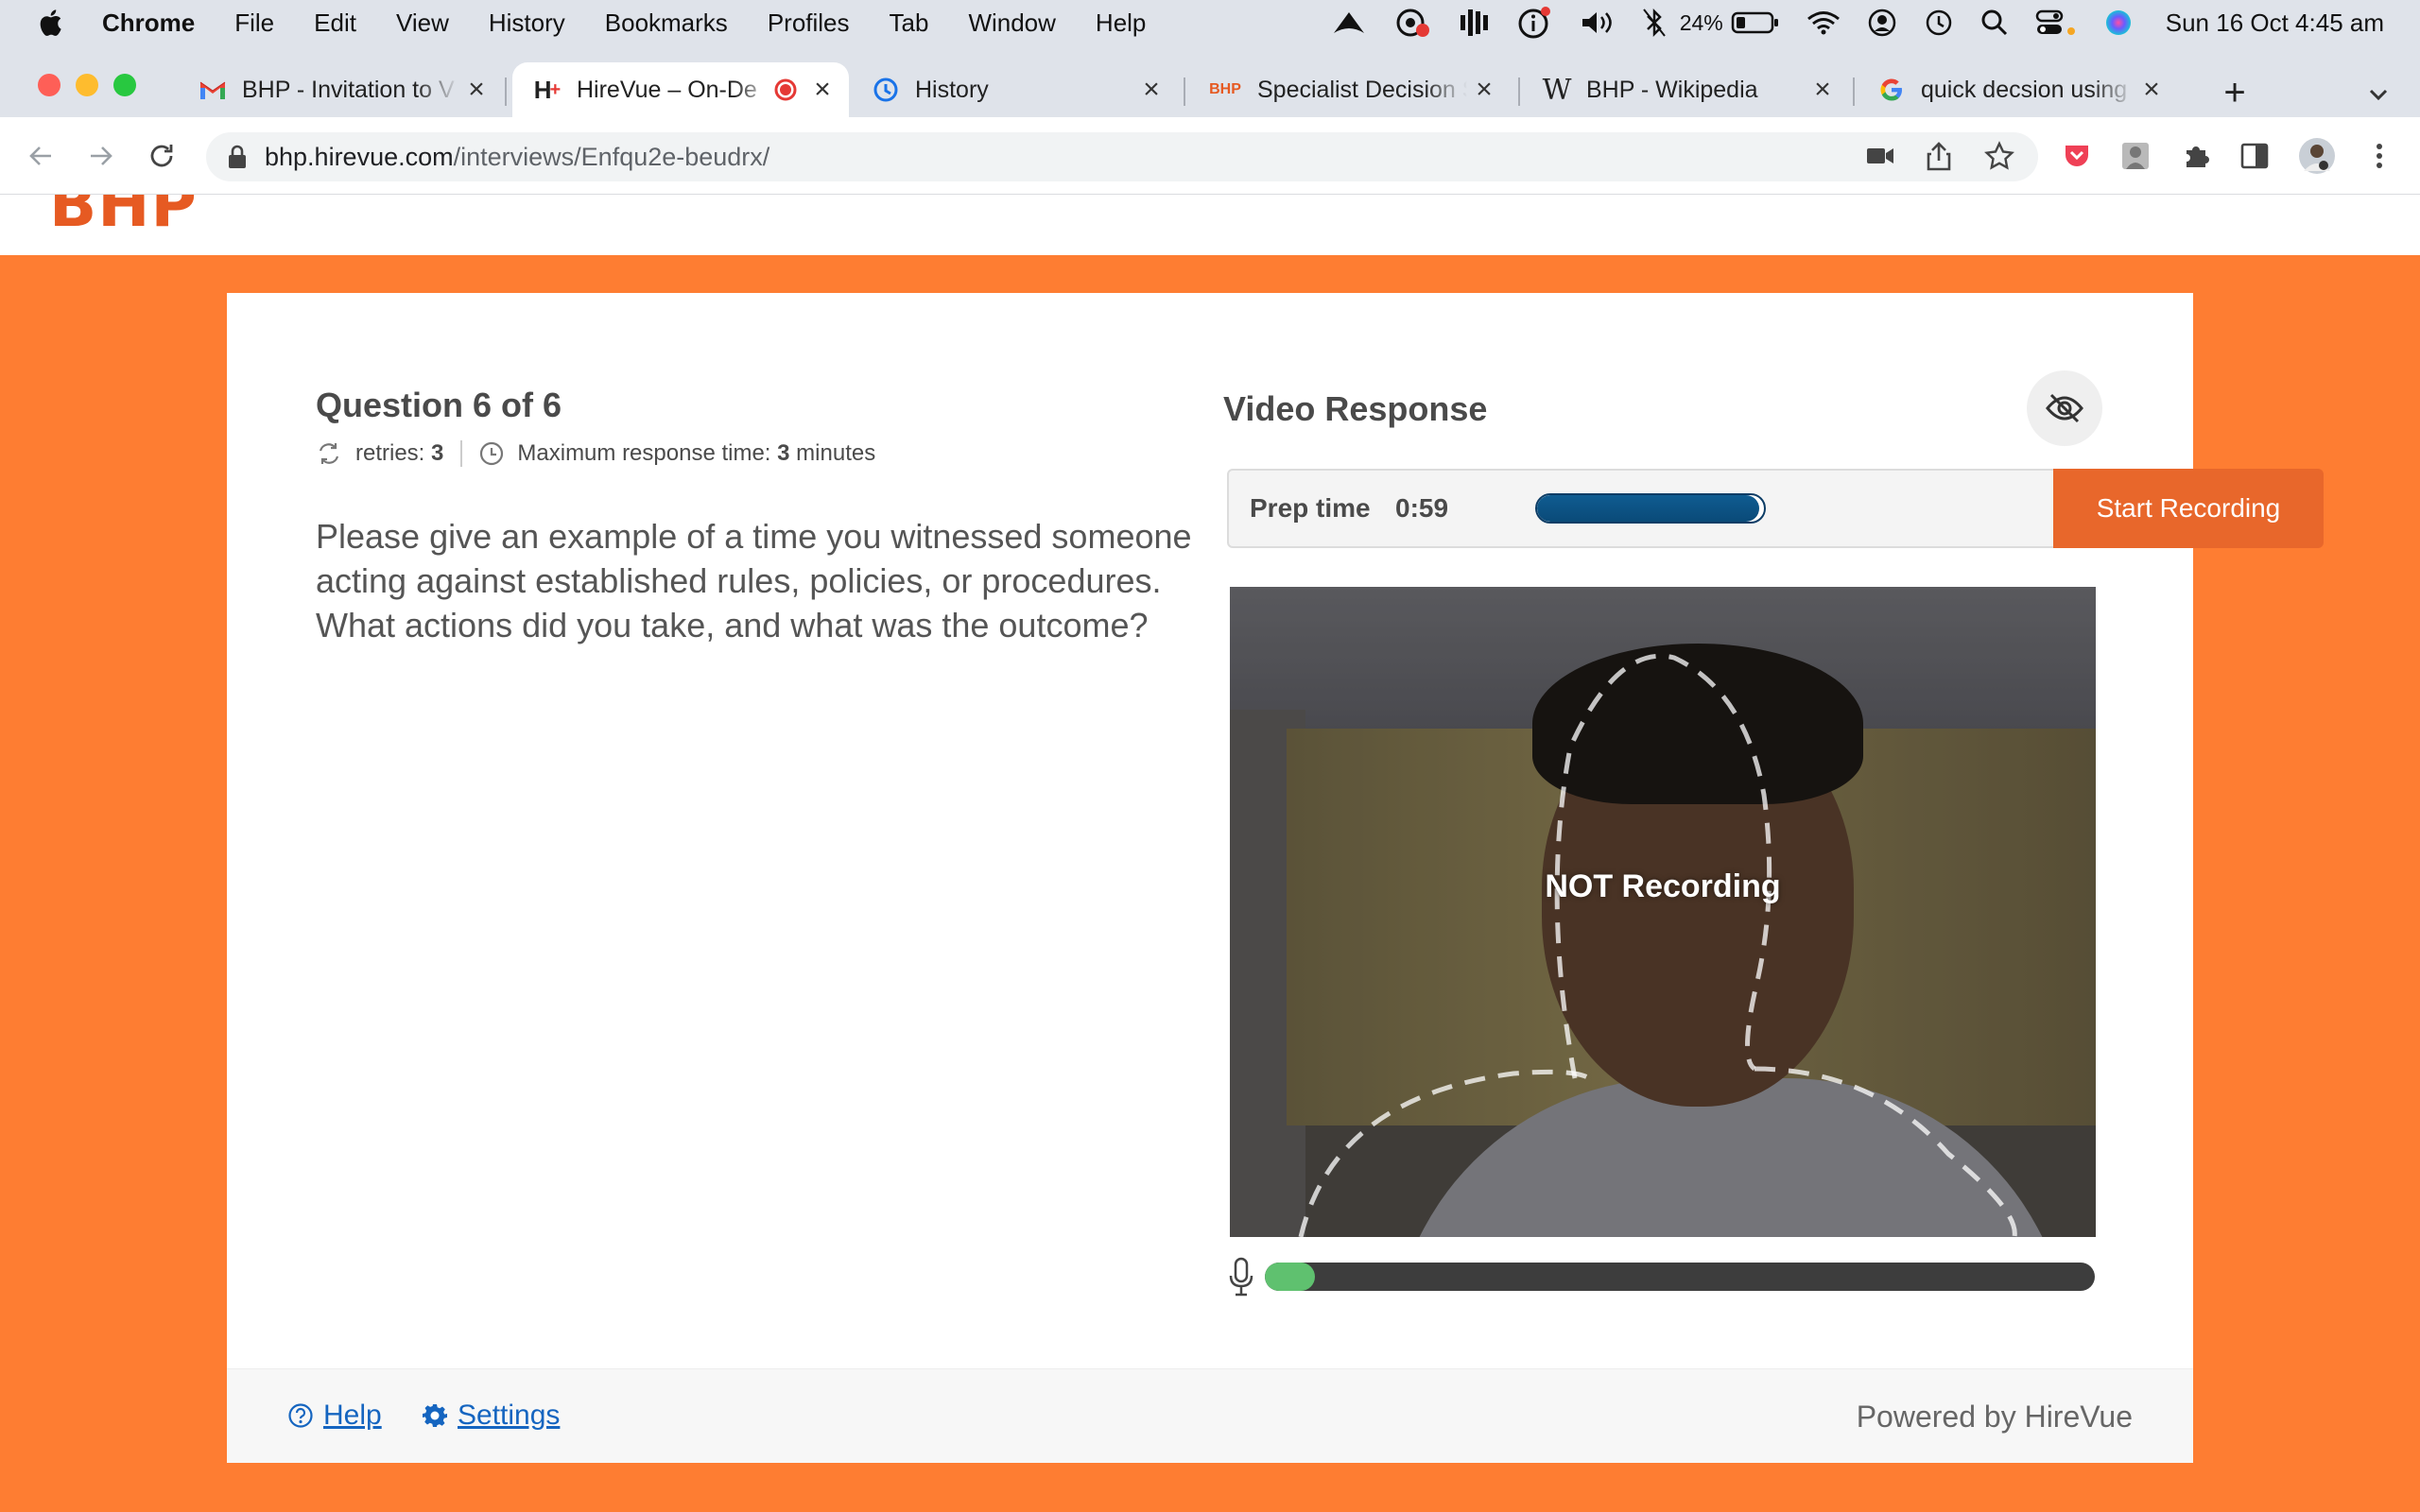 The image size is (2420, 1512). What do you see at coordinates (2118, 22) in the screenshot?
I see `siri-icon` at bounding box center [2118, 22].